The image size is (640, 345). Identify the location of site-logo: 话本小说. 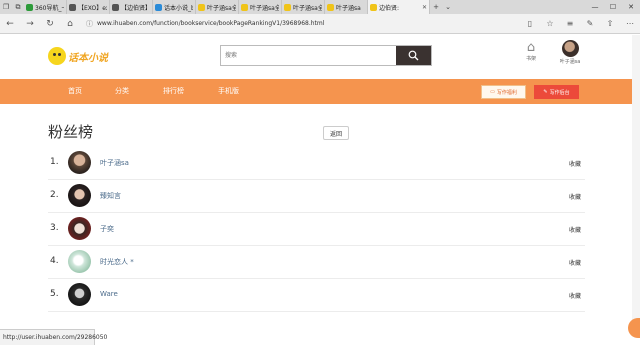
(78, 56).